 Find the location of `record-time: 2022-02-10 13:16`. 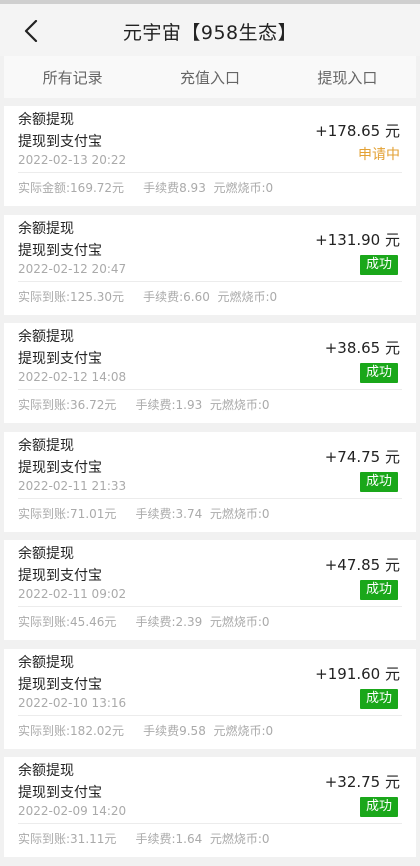

record-time: 2022-02-10 13:16 is located at coordinates (72, 702).